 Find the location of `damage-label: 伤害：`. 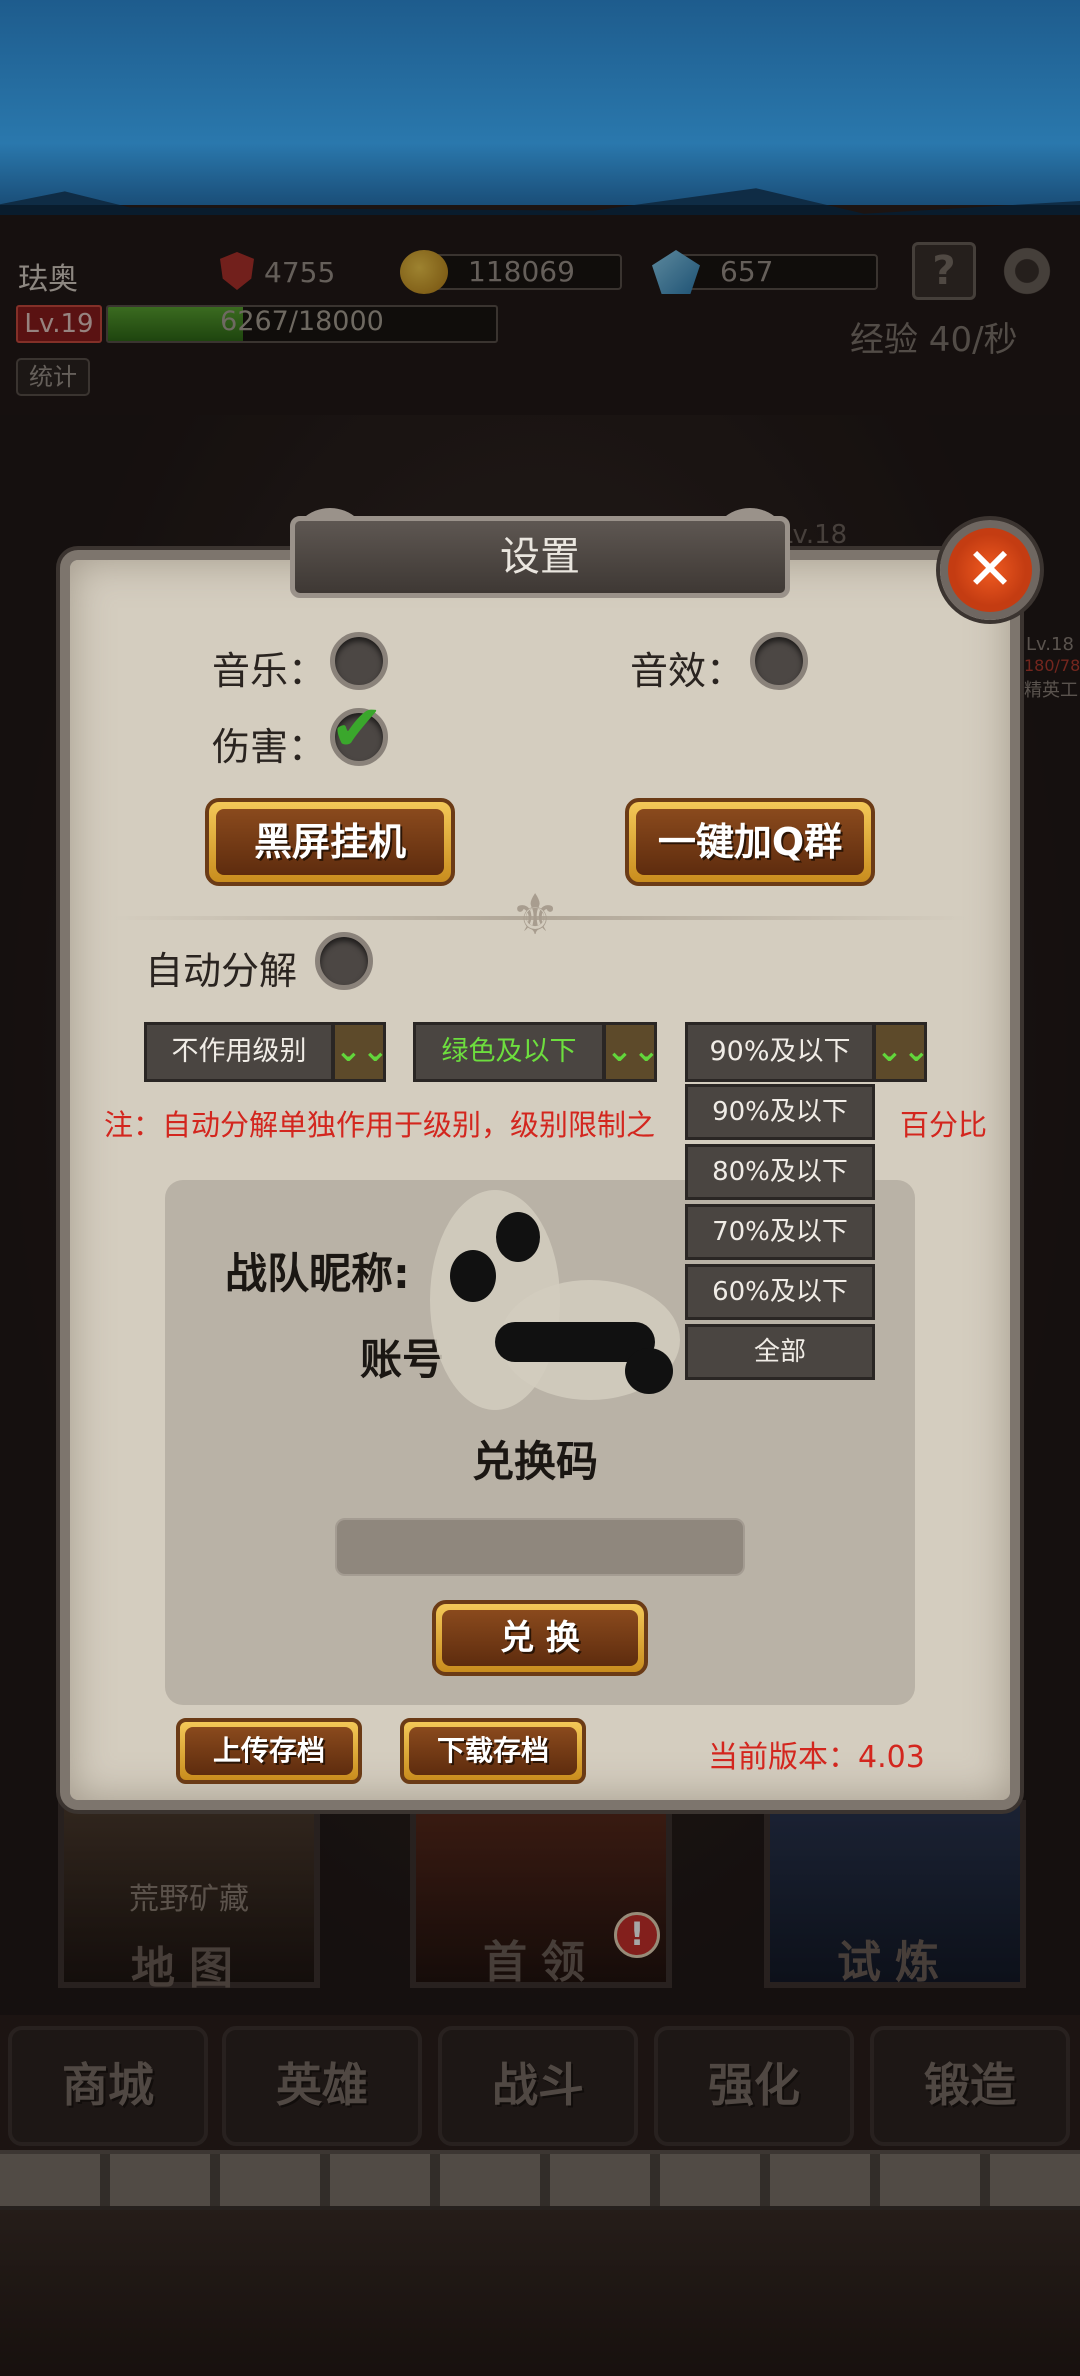

damage-label: 伤害： is located at coordinates (269, 747).